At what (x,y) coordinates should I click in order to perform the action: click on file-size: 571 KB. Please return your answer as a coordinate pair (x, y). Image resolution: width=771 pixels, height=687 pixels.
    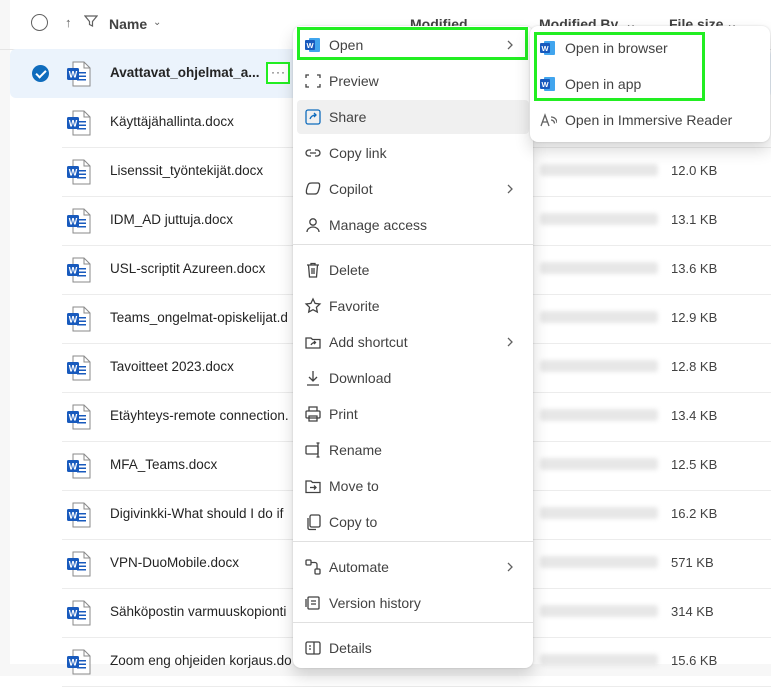
    Looking at the image, I should click on (692, 562).